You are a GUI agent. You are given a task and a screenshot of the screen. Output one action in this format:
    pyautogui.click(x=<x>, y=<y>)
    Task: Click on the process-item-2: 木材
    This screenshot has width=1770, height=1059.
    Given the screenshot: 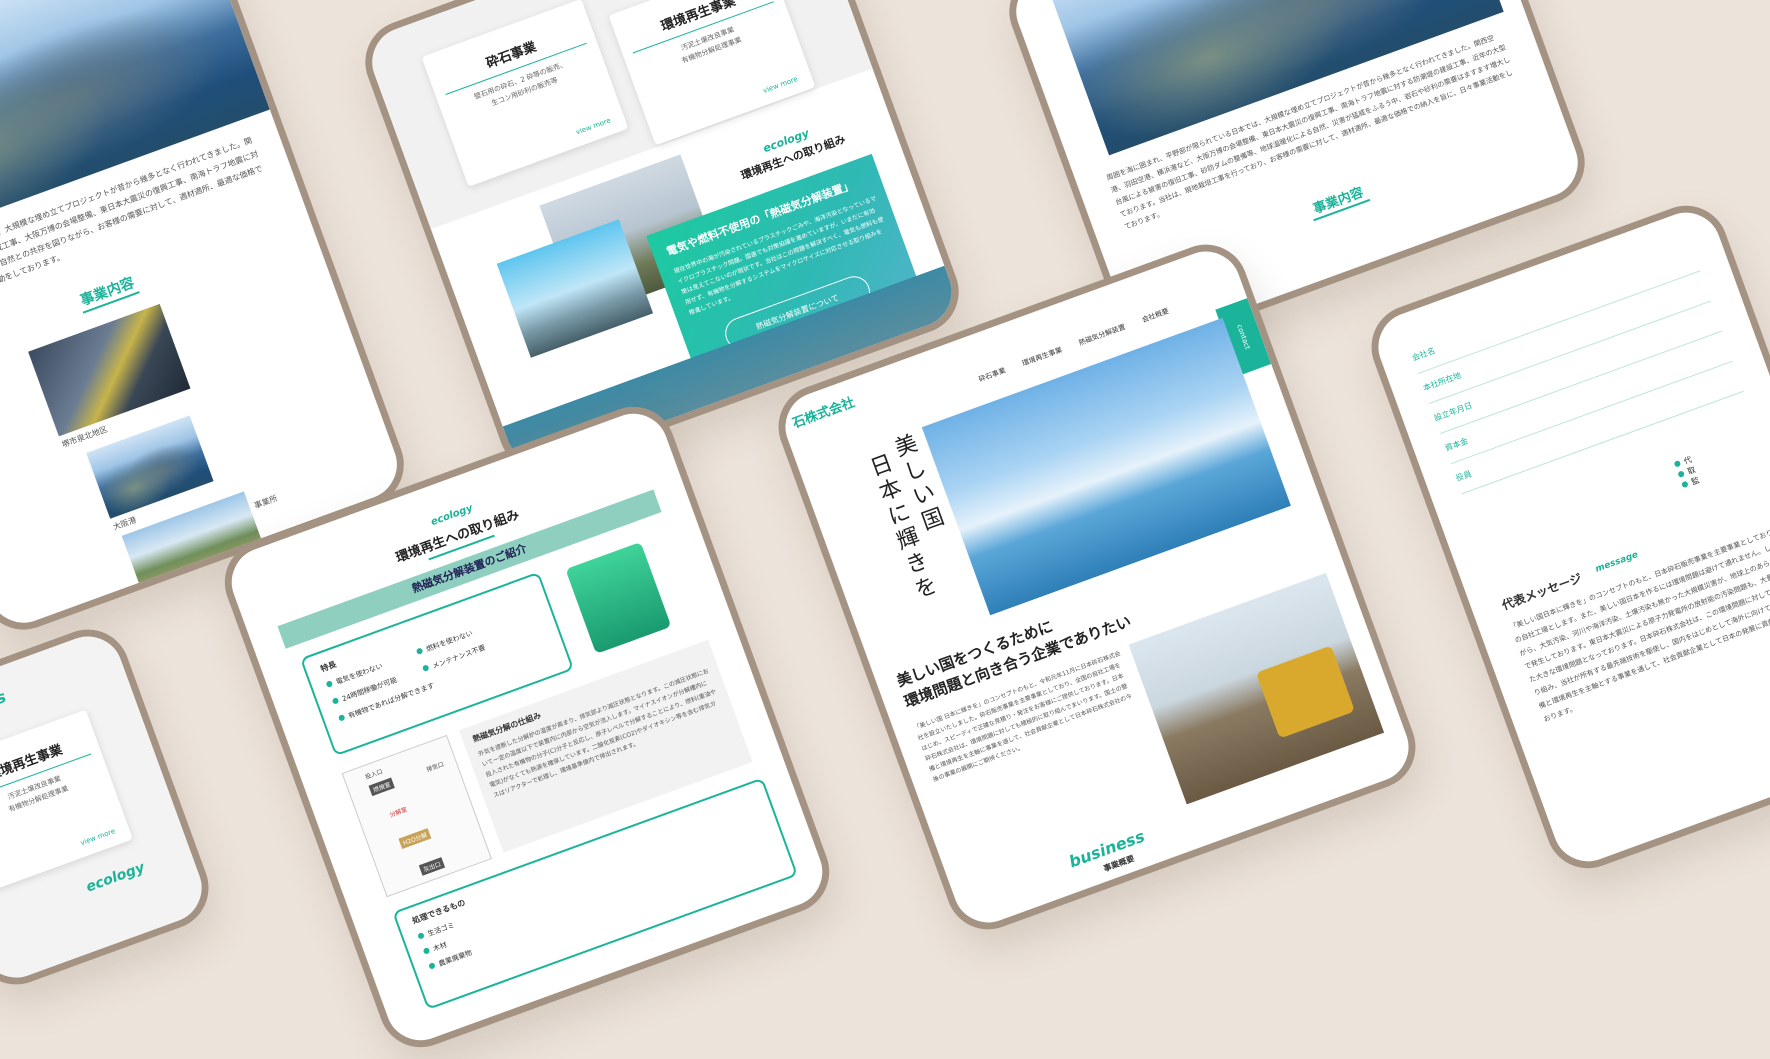 What is the action you would take?
    pyautogui.click(x=435, y=949)
    